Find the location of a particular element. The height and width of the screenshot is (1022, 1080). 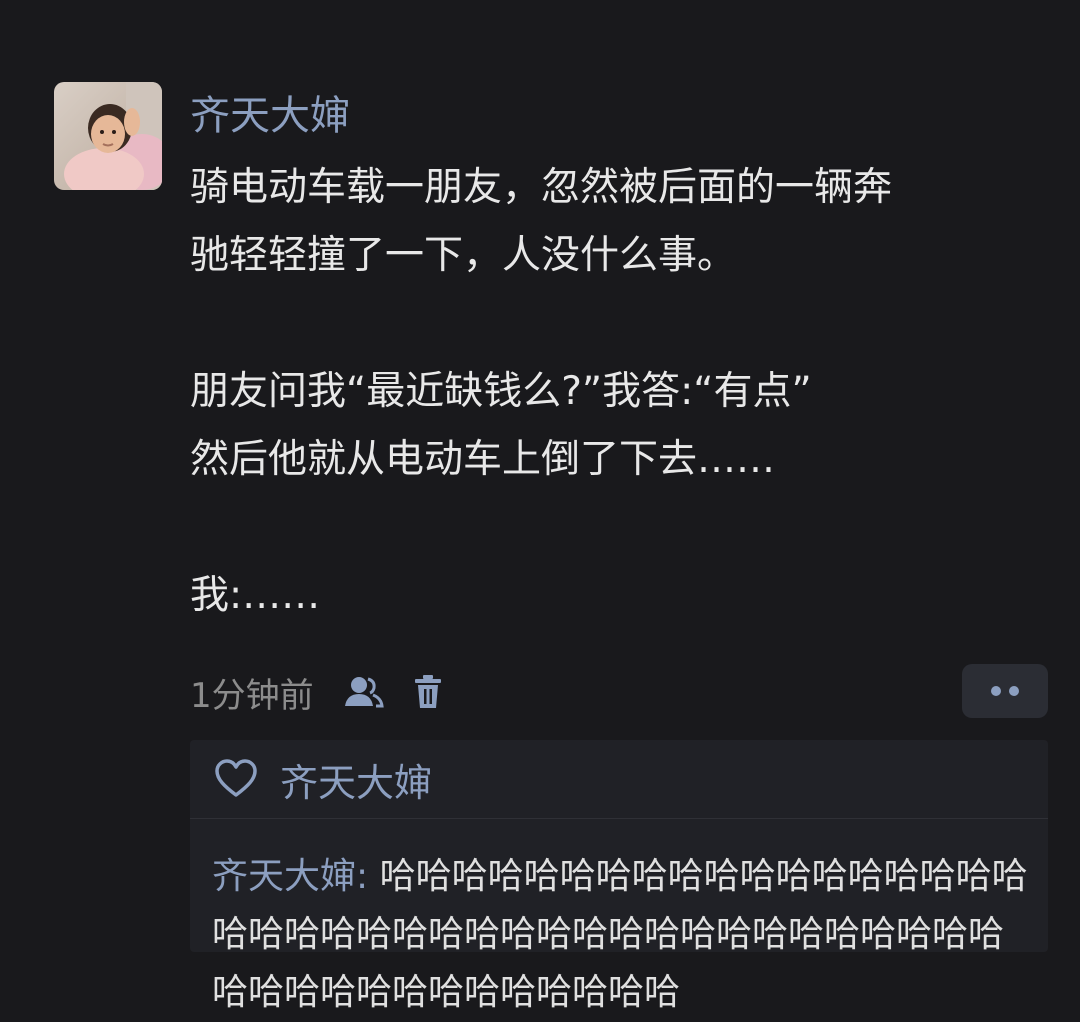

more-options-button is located at coordinates (1005, 691).